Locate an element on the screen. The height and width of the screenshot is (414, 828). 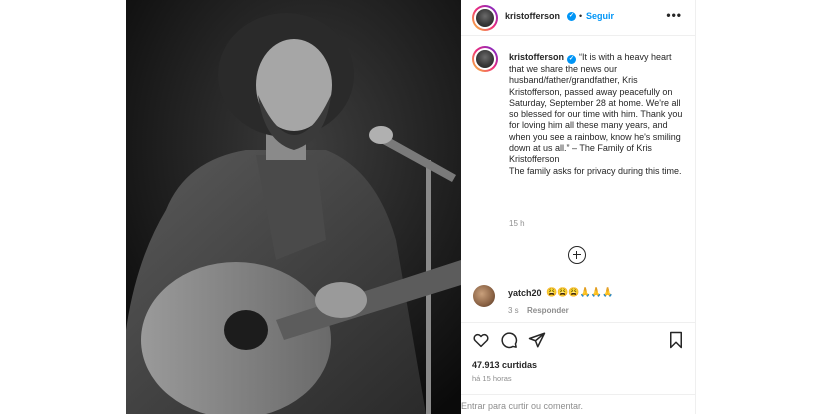
caption-time: 15 h is located at coordinates (517, 223).